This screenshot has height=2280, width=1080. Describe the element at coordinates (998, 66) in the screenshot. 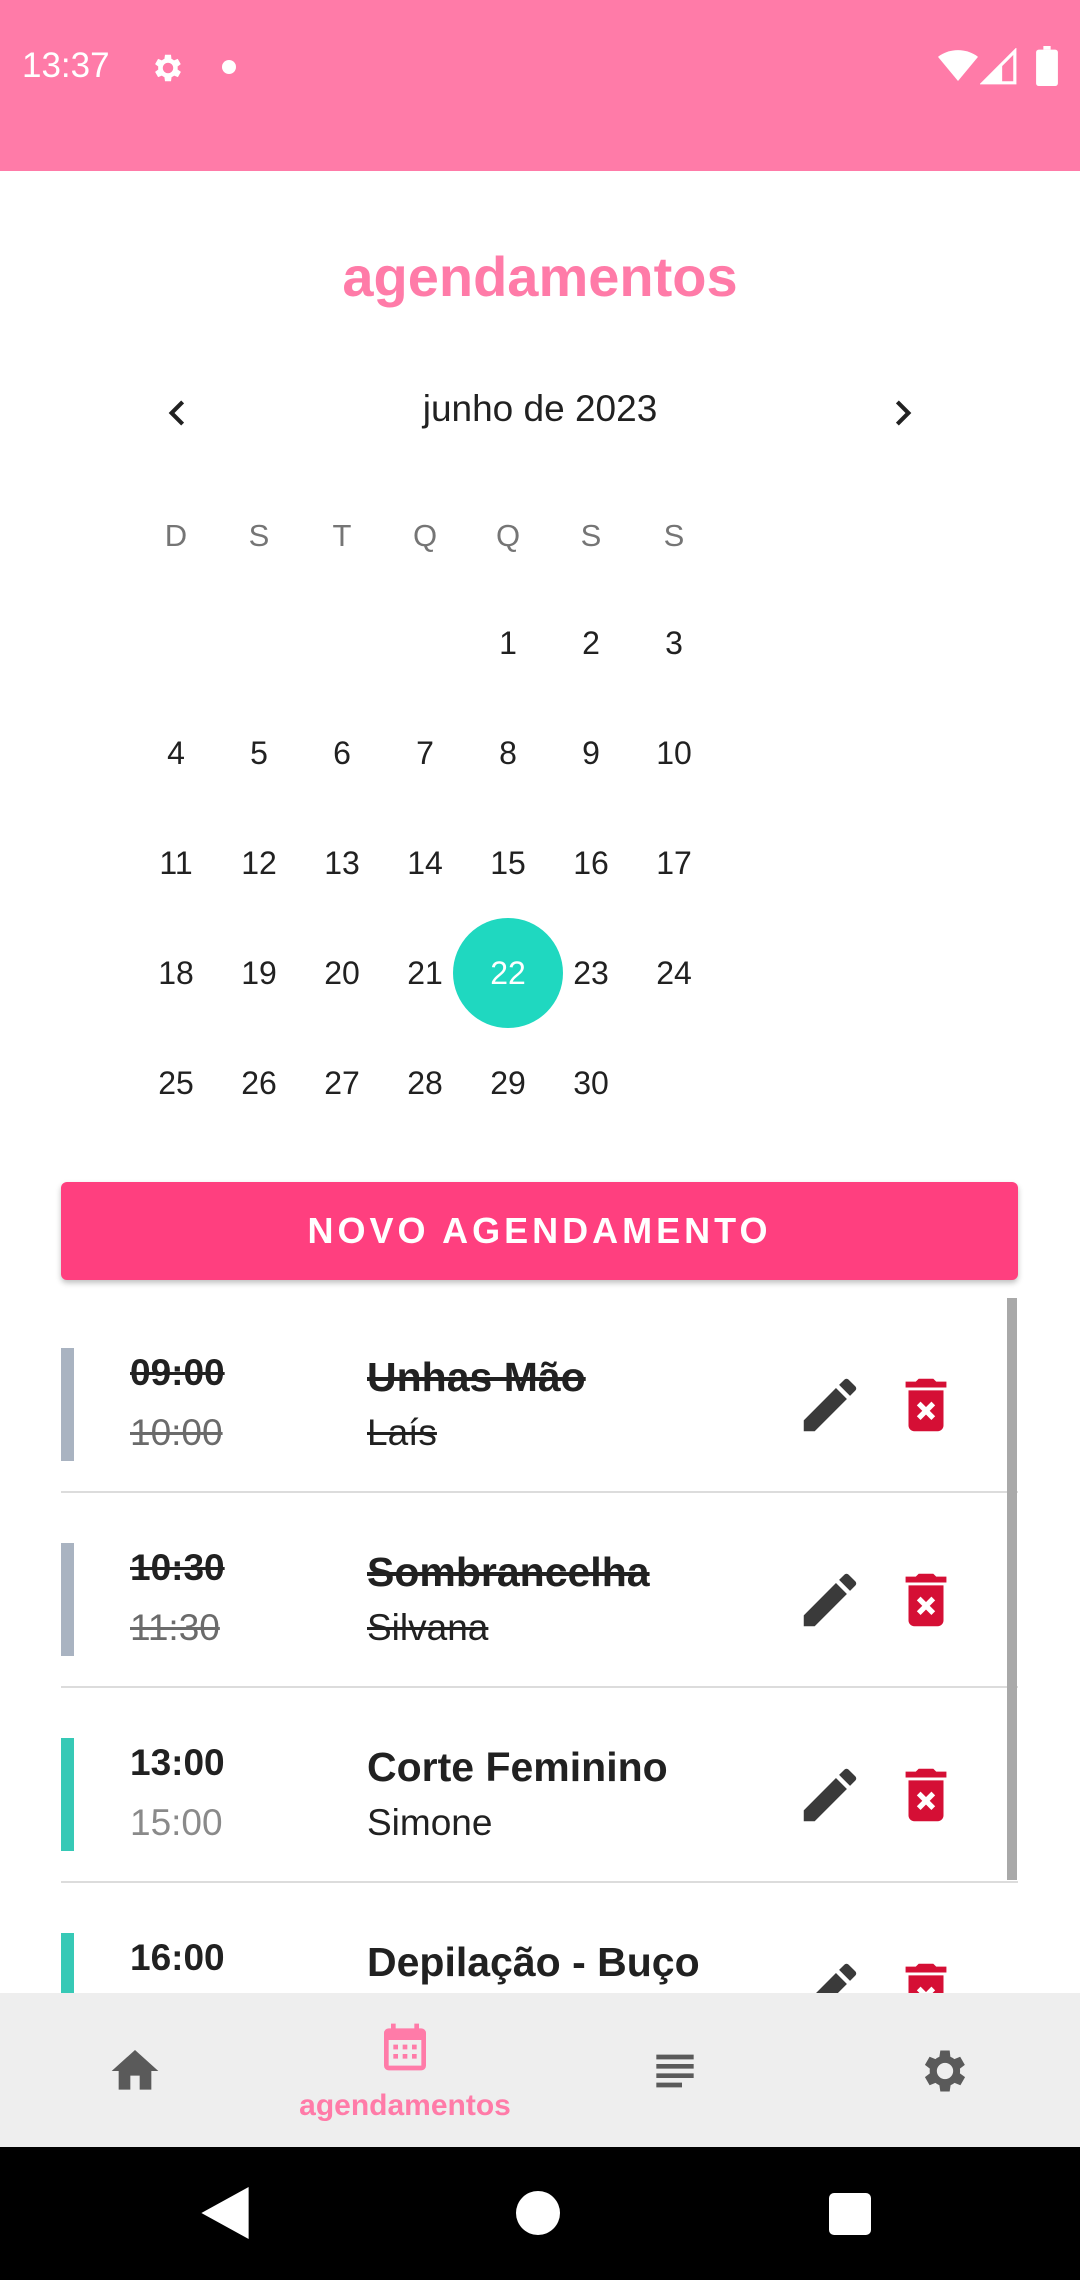

I see `signal-icon` at that location.